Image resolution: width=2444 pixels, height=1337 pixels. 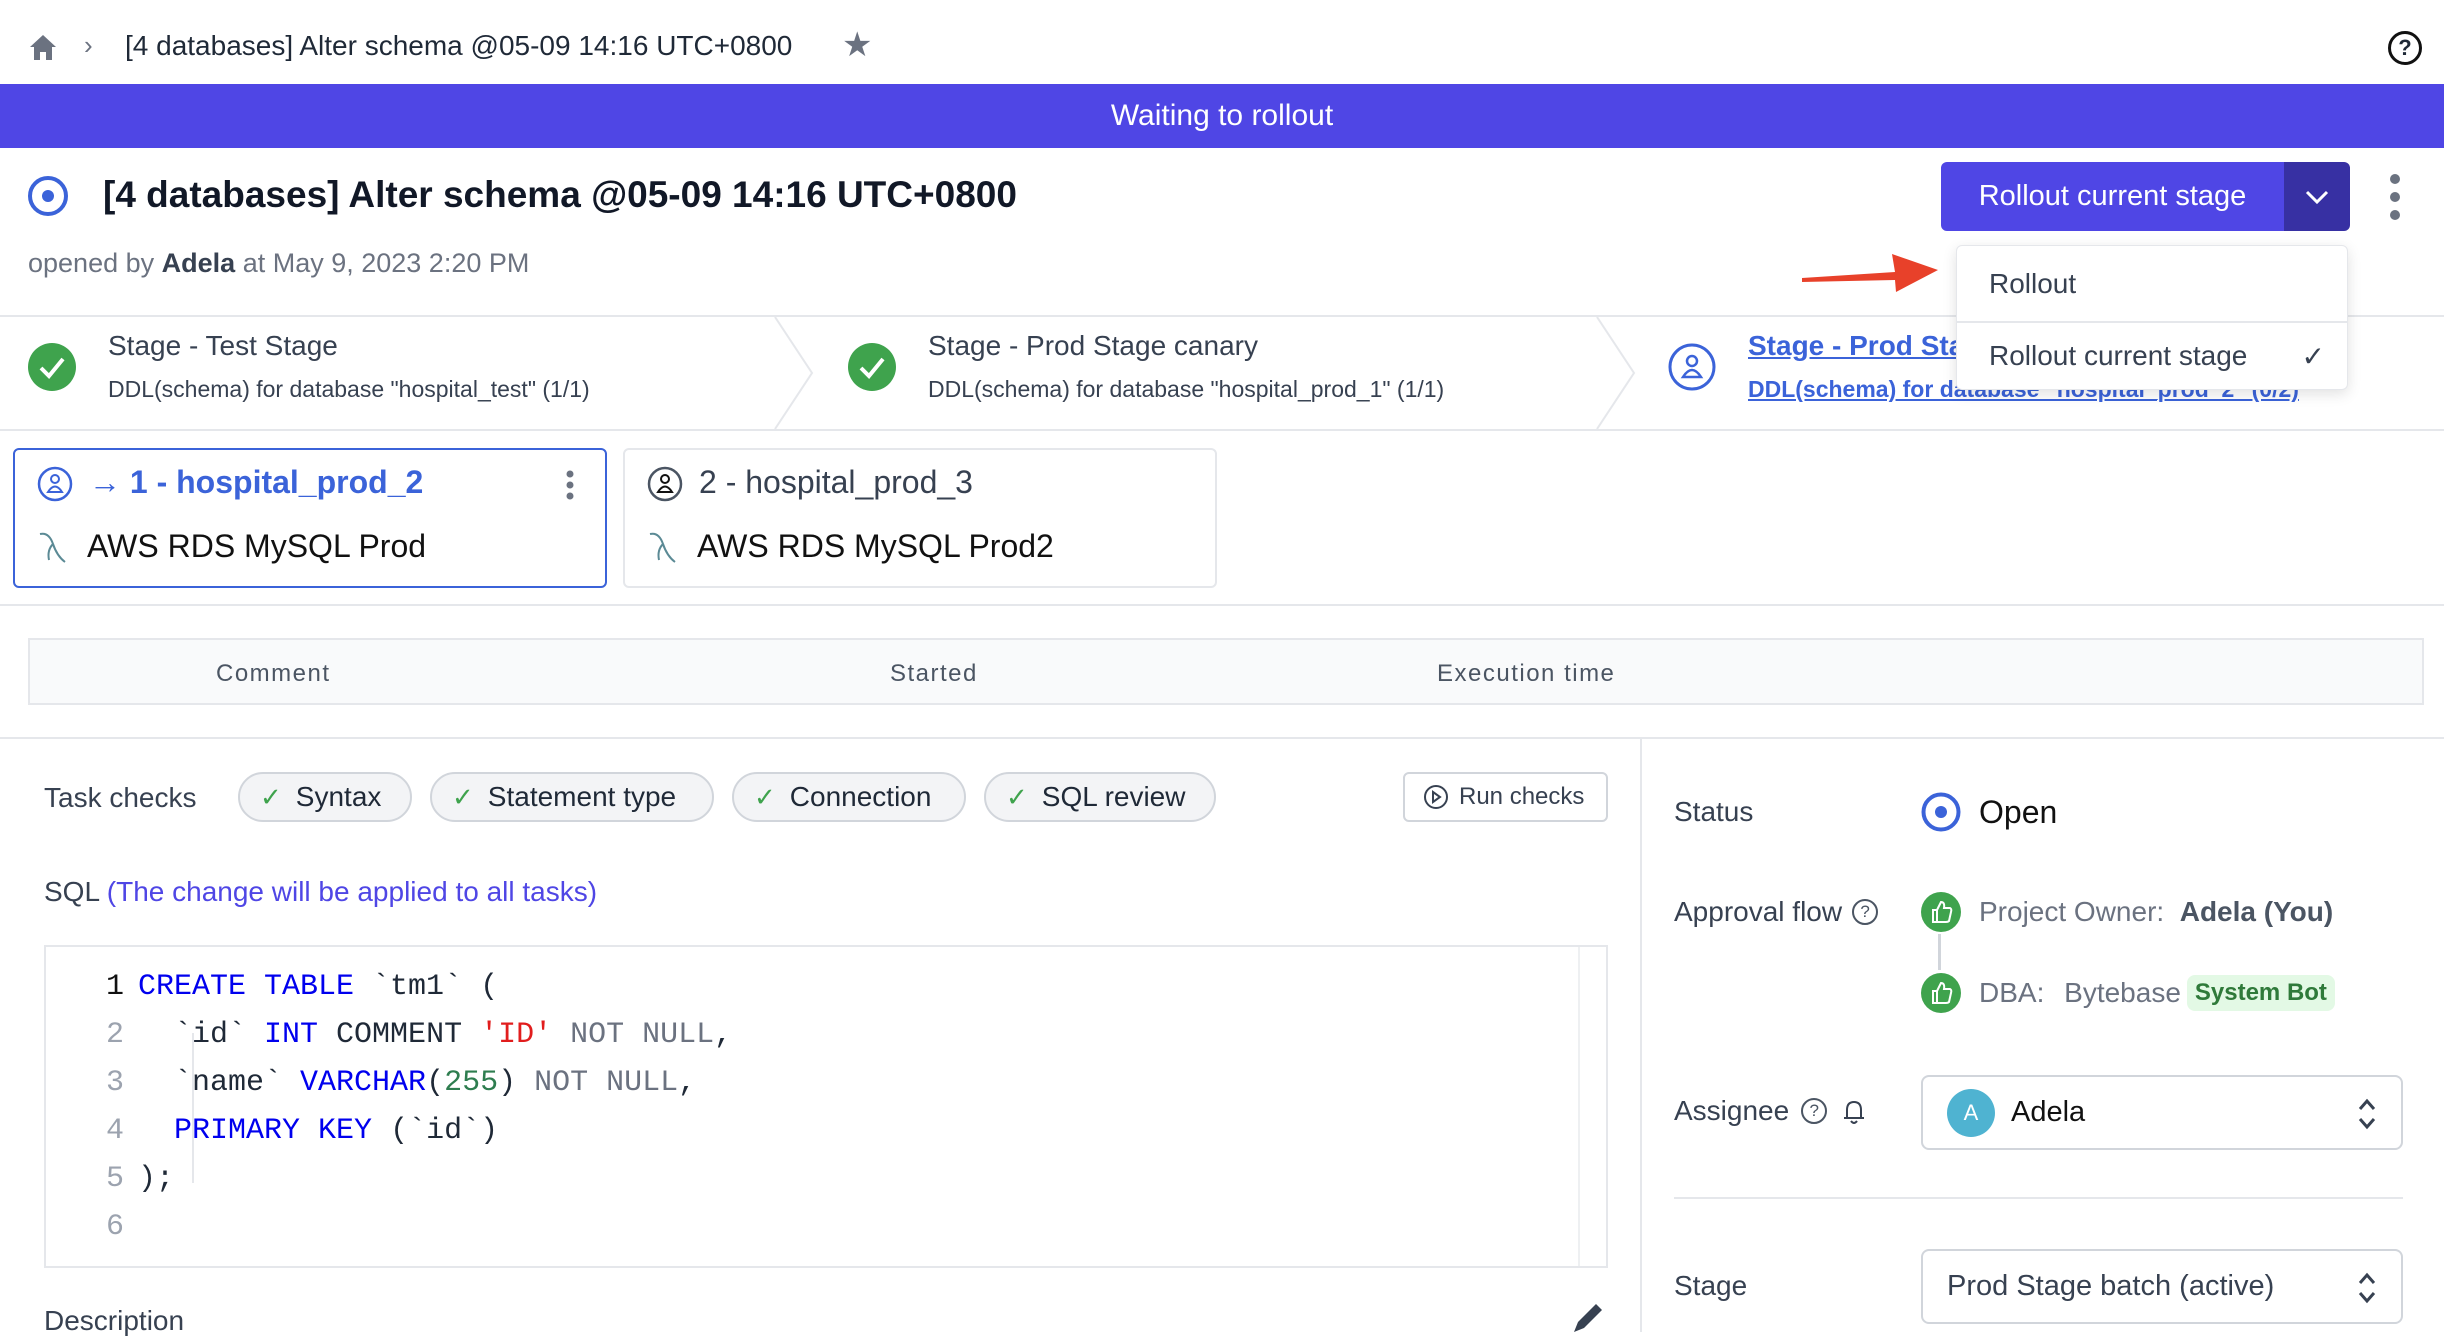 I want to click on issue-meta: opened by Adela at May 9, 2023 2:20 PM, so click(x=278, y=263).